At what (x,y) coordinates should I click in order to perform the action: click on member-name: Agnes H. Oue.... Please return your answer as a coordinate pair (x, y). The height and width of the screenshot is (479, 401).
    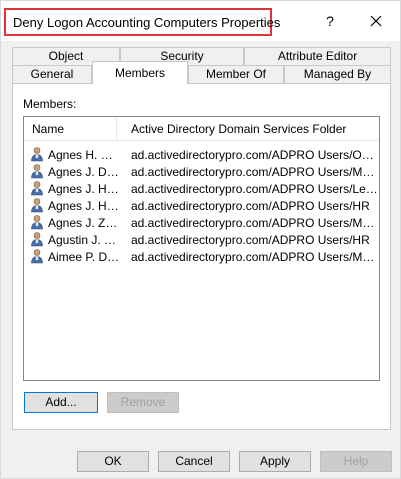
    Looking at the image, I should click on (84, 155).